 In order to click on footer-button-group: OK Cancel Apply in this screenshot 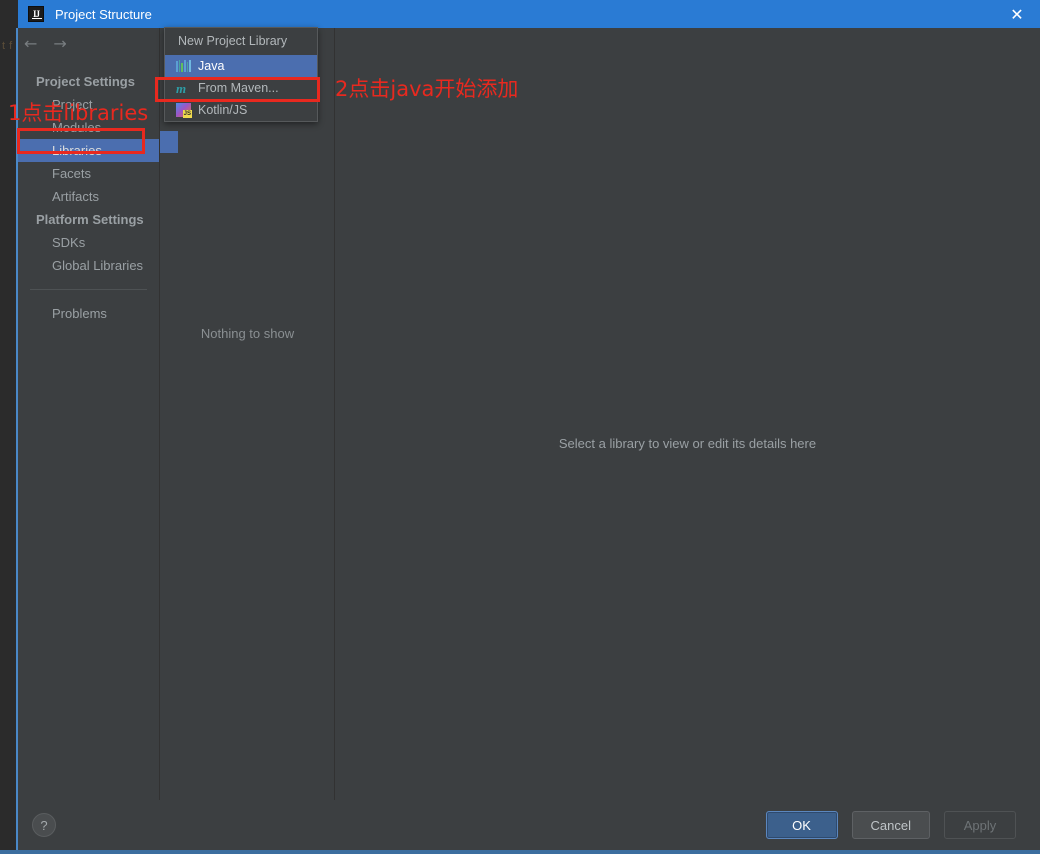, I will do `click(902, 825)`.